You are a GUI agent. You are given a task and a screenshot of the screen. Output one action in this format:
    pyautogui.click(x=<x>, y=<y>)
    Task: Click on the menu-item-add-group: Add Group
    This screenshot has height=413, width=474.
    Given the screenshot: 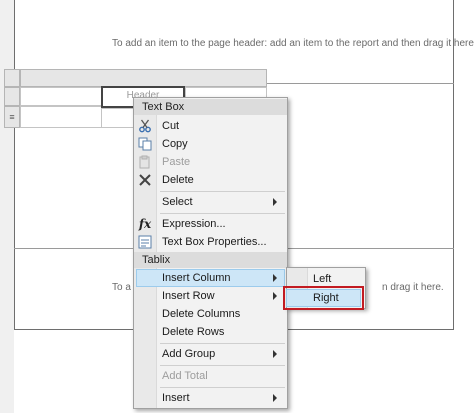 What is the action you would take?
    pyautogui.click(x=188, y=354)
    